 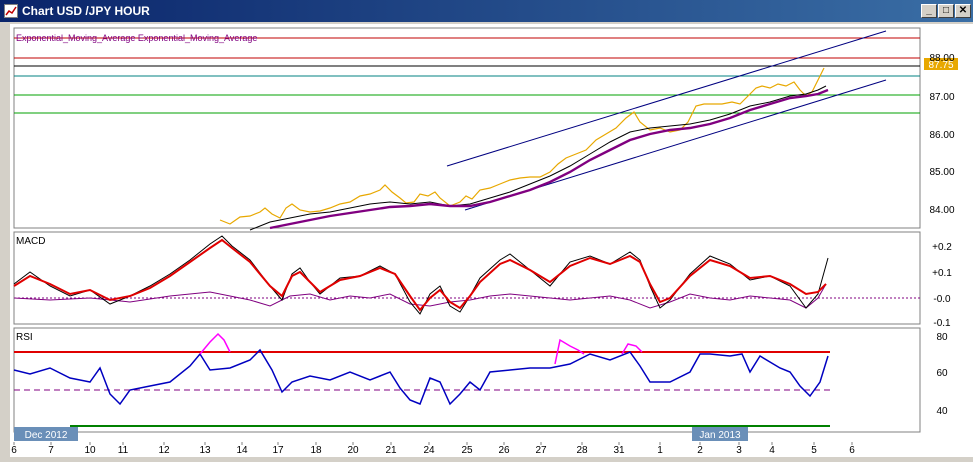 What do you see at coordinates (946, 11) in the screenshot?
I see `maximize-button: □` at bounding box center [946, 11].